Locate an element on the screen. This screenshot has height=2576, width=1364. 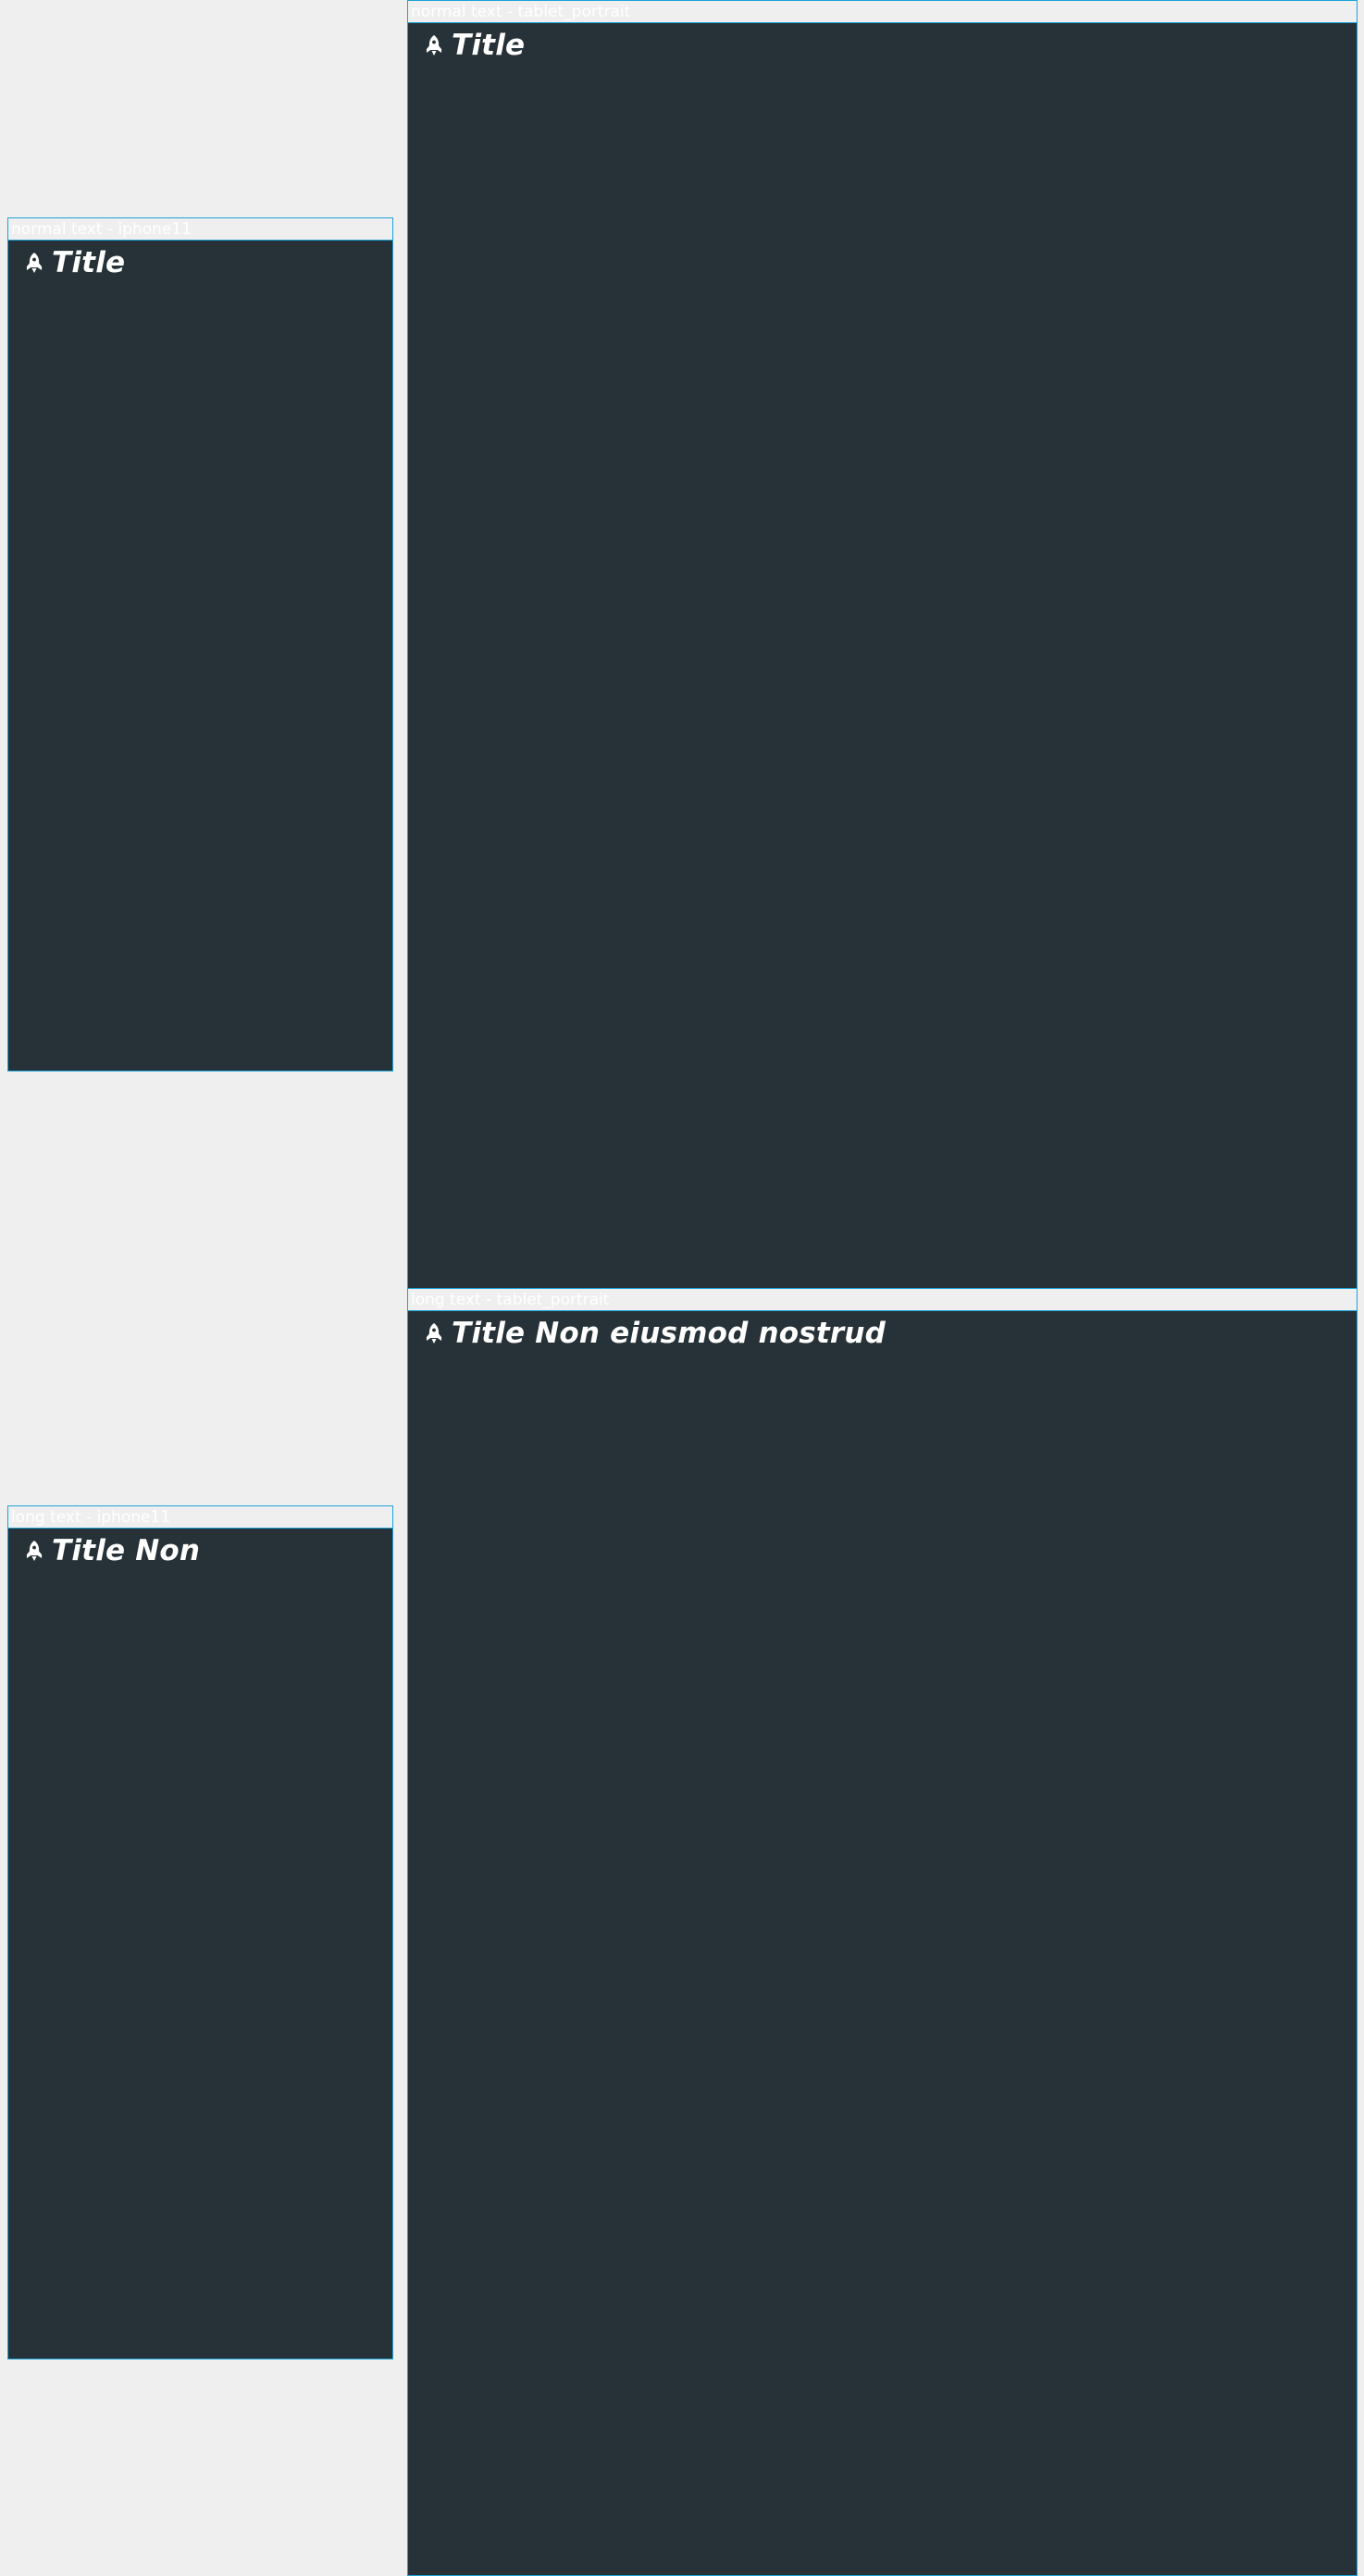
app-title-row: Title Non eiusmod nostrud is located at coordinates (655, 1333).